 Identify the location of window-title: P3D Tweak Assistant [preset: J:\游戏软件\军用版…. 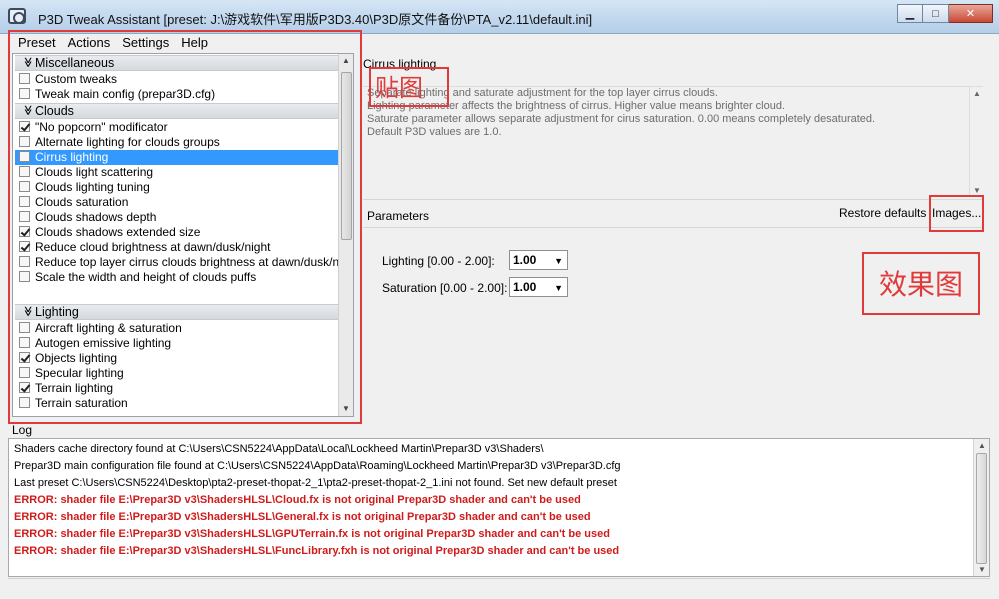
(315, 19).